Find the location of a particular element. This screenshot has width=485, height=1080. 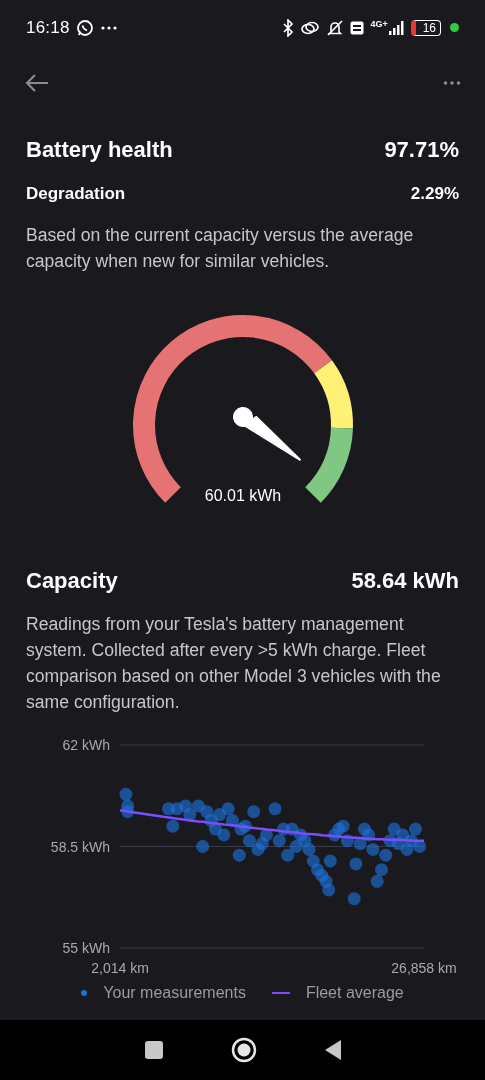

status-time: 16:18 is located at coordinates (48, 27).